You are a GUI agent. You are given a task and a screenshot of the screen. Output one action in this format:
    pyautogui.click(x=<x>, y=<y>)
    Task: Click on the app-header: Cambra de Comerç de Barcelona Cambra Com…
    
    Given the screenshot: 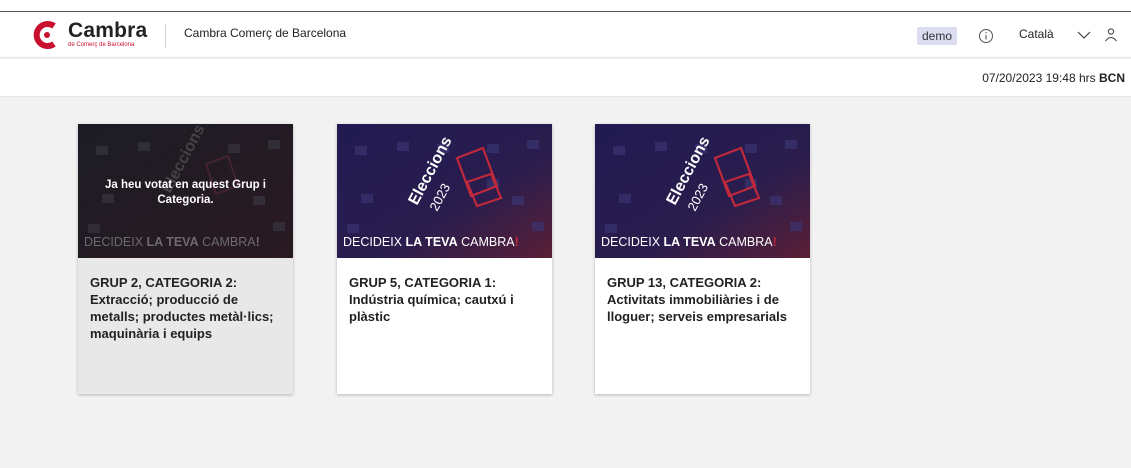 What is the action you would take?
    pyautogui.click(x=565, y=35)
    